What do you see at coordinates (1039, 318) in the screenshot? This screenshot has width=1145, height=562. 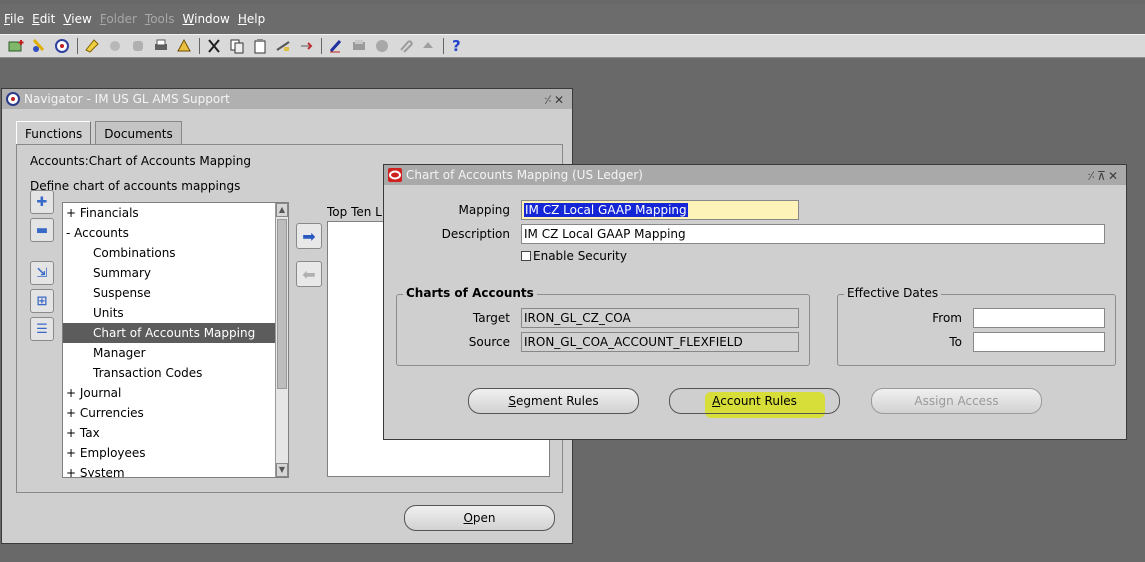 I see `from-date-field` at bounding box center [1039, 318].